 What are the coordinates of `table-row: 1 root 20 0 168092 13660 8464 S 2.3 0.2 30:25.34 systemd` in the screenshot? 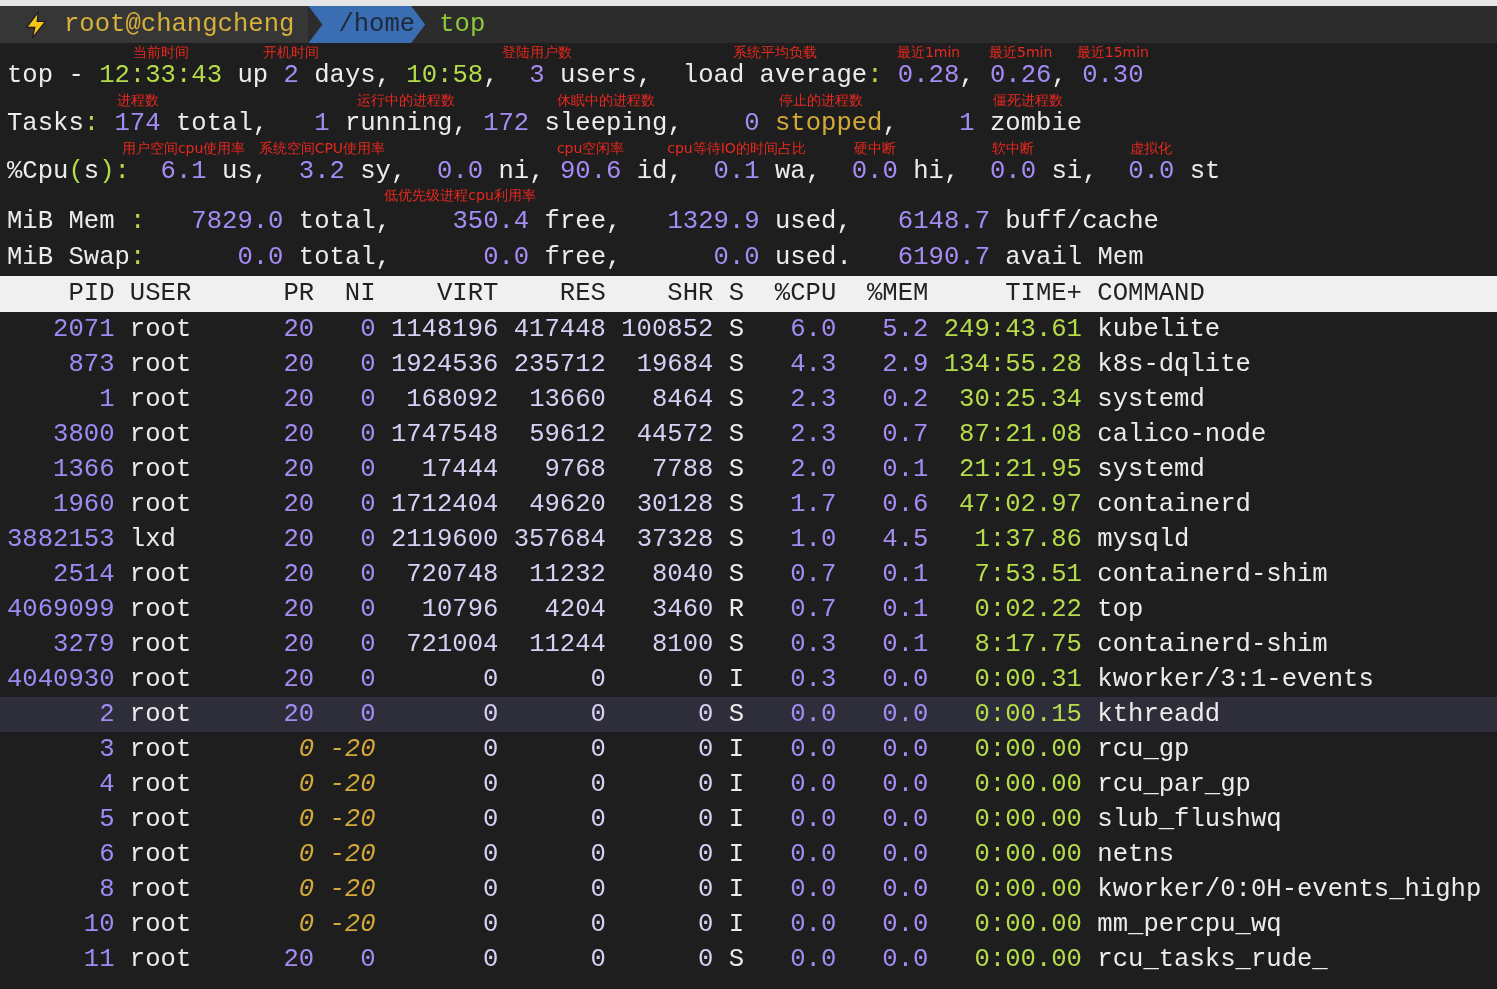 It's located at (748, 399).